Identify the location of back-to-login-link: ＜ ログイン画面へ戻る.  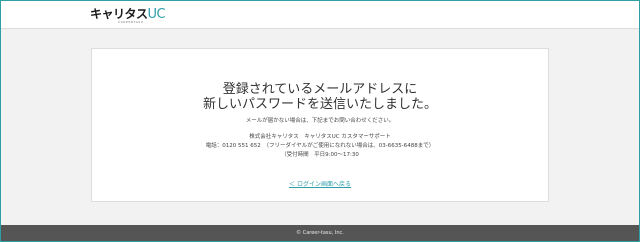
(320, 183).